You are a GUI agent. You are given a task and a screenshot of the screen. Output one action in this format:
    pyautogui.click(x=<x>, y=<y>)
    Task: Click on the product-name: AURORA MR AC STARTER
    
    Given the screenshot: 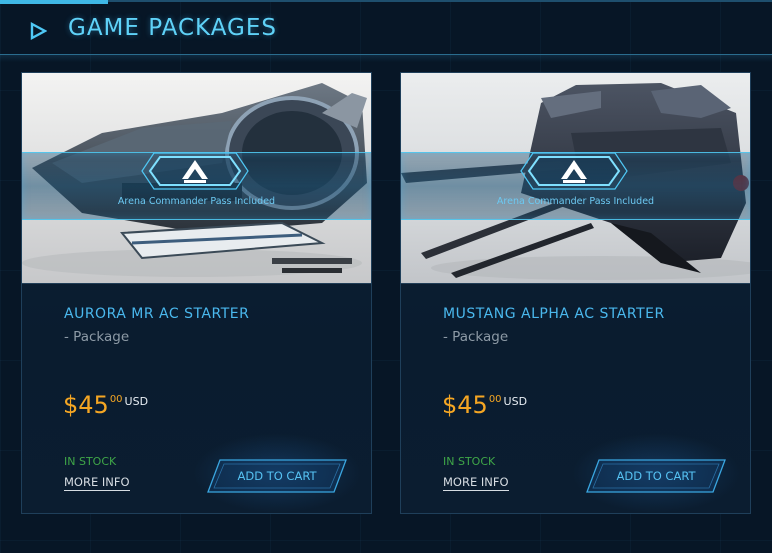 What is the action you would take?
    pyautogui.click(x=156, y=314)
    